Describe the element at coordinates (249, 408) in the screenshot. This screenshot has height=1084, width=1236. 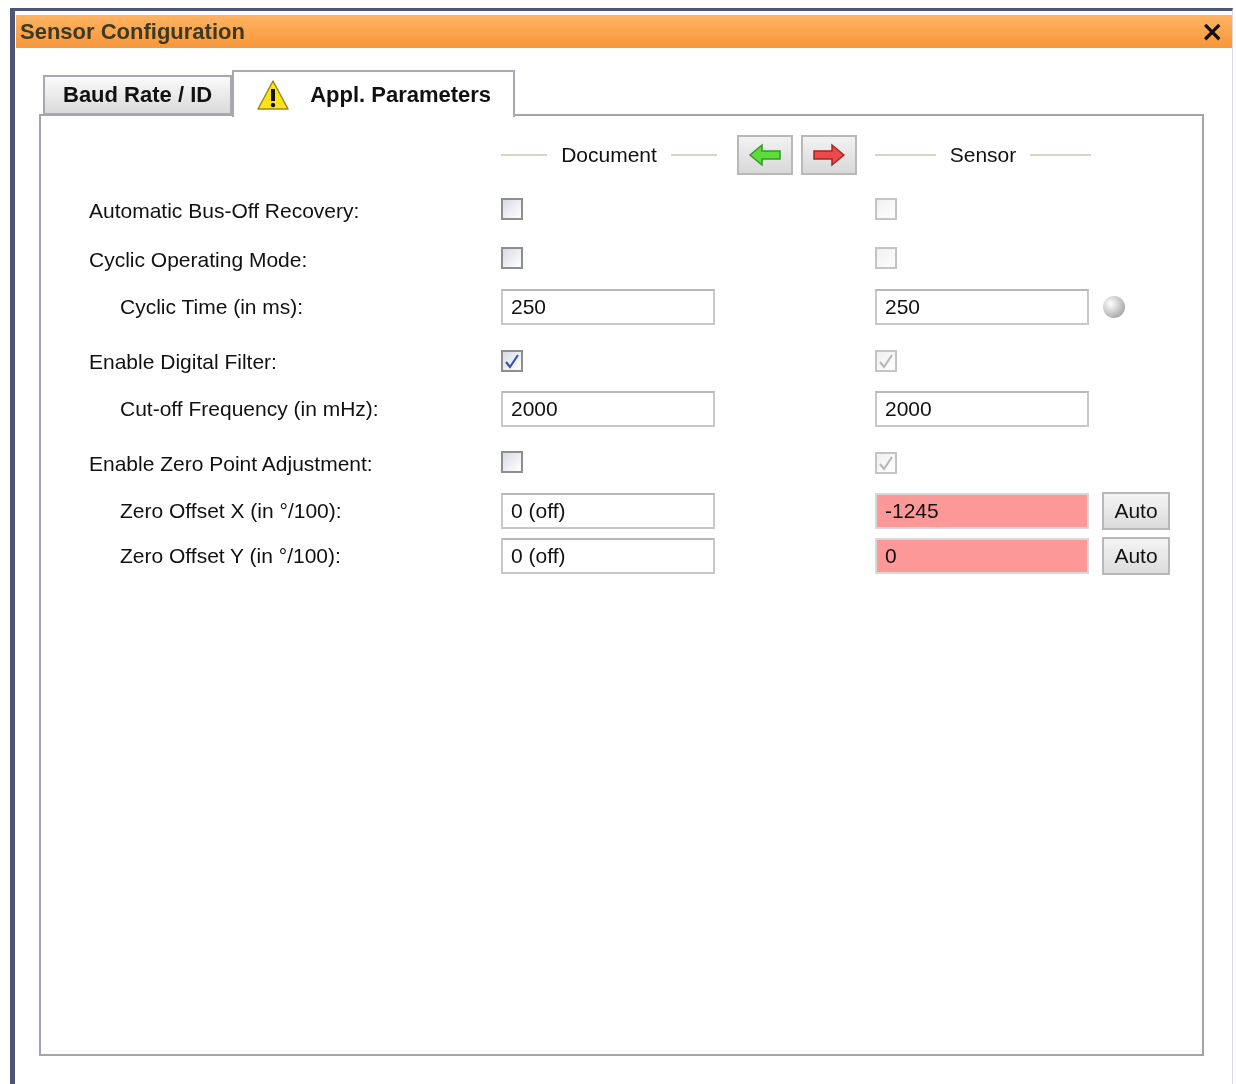
I see `field-label: Cut-off Frequency (in mHz):` at that location.